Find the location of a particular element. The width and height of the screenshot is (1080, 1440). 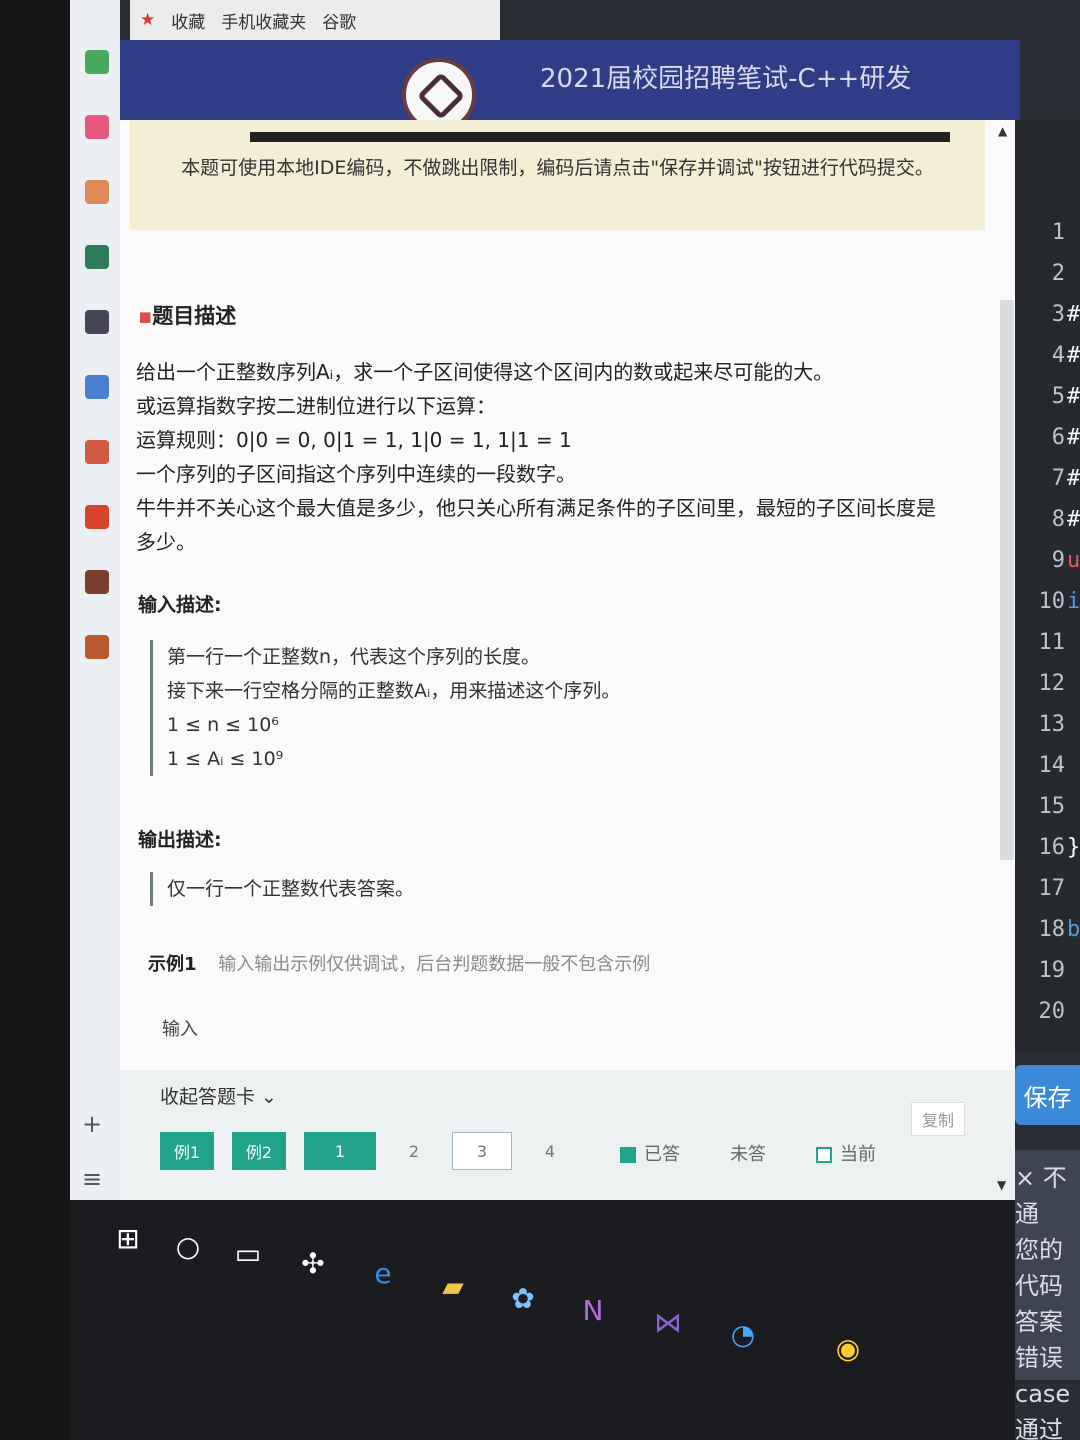

input-line: 第一行一个正整数n，代表这个序列的长度。 is located at coordinates (354, 657).